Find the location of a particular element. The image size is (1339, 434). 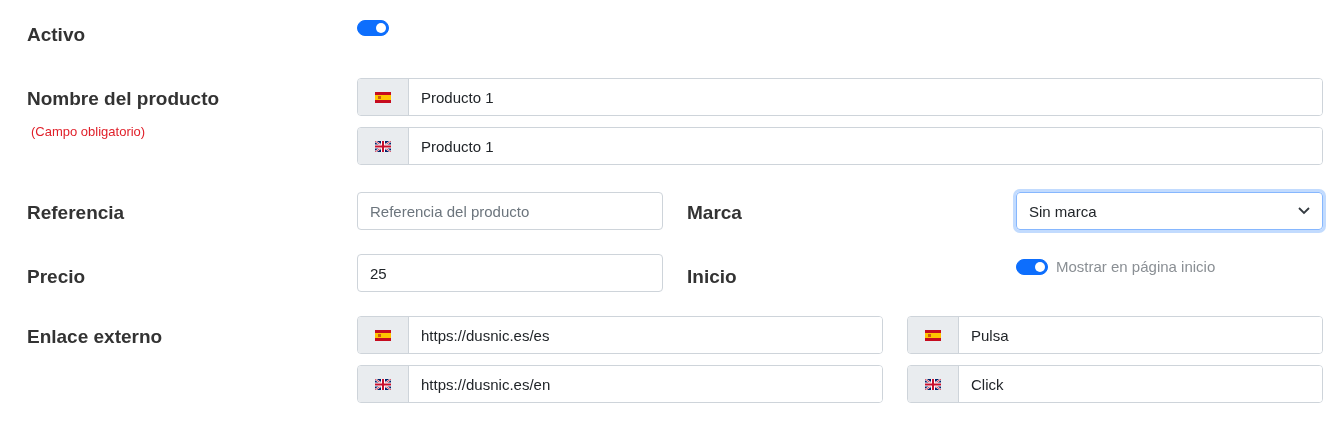

field-label: Marca is located at coordinates (715, 213).